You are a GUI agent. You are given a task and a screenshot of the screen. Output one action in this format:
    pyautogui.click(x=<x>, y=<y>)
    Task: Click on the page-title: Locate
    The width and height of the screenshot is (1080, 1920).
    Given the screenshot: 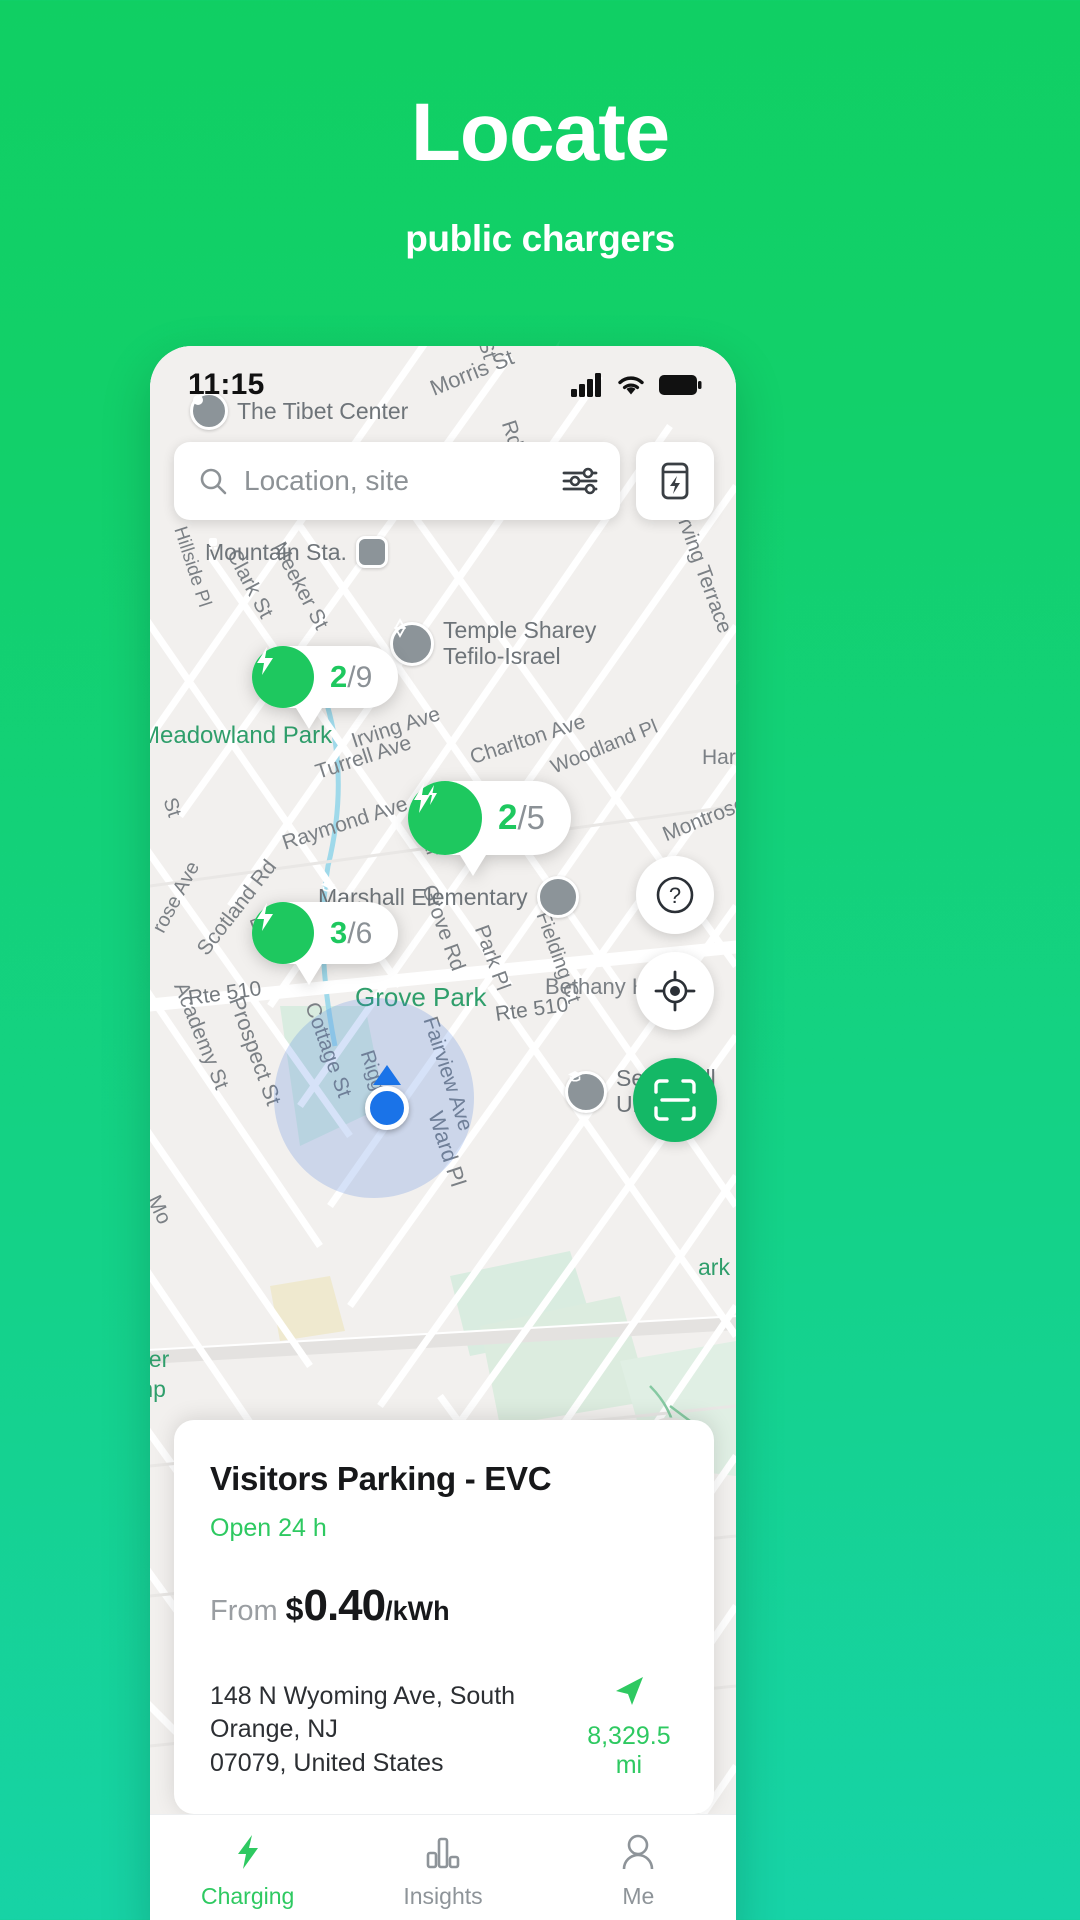 What is the action you would take?
    pyautogui.click(x=540, y=132)
    